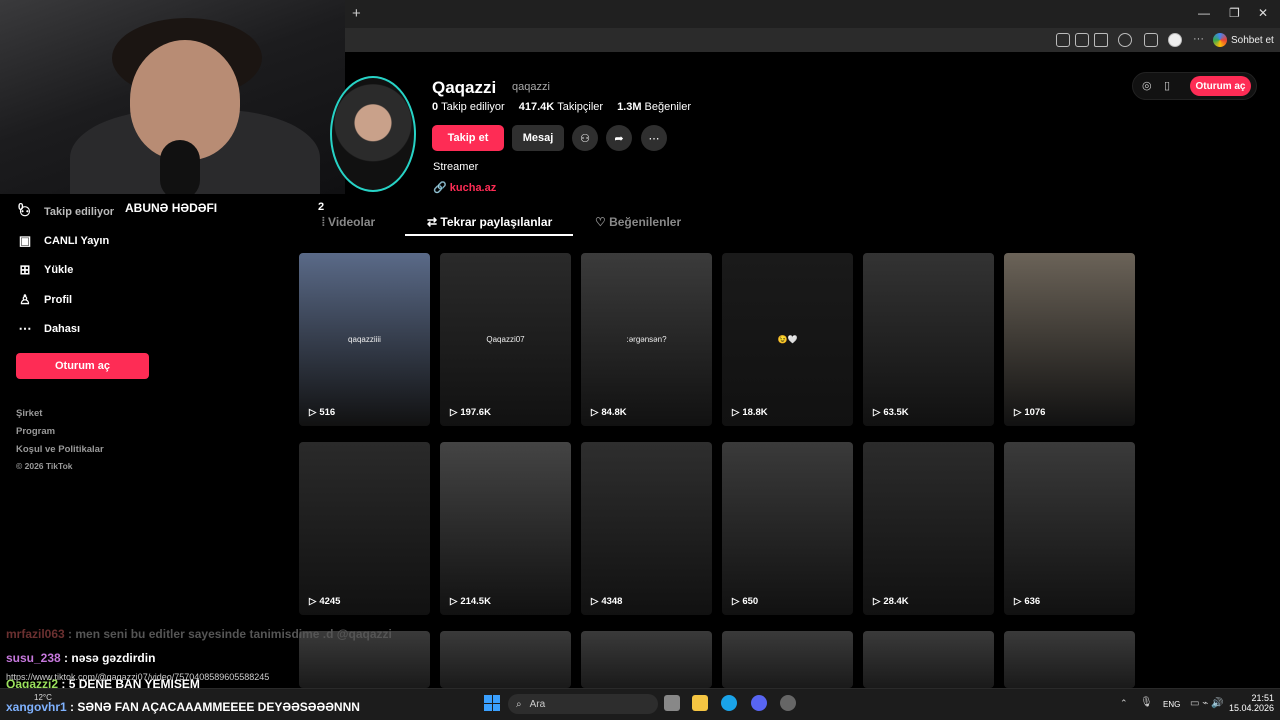 Image resolution: width=1280 pixels, height=720 pixels. Describe the element at coordinates (1151, 40) in the screenshot. I see `collections-icon` at that location.